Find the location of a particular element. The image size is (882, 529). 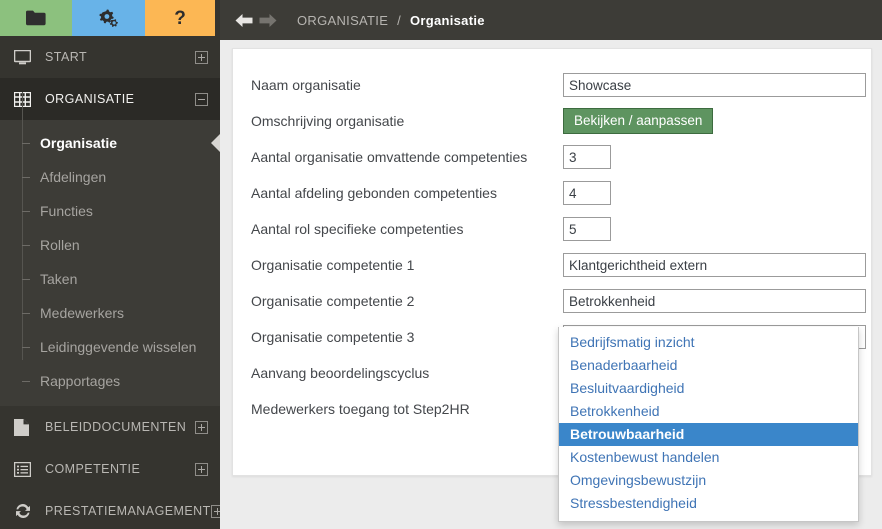

breadcrumb-root: ORGANISATIE is located at coordinates (342, 20).